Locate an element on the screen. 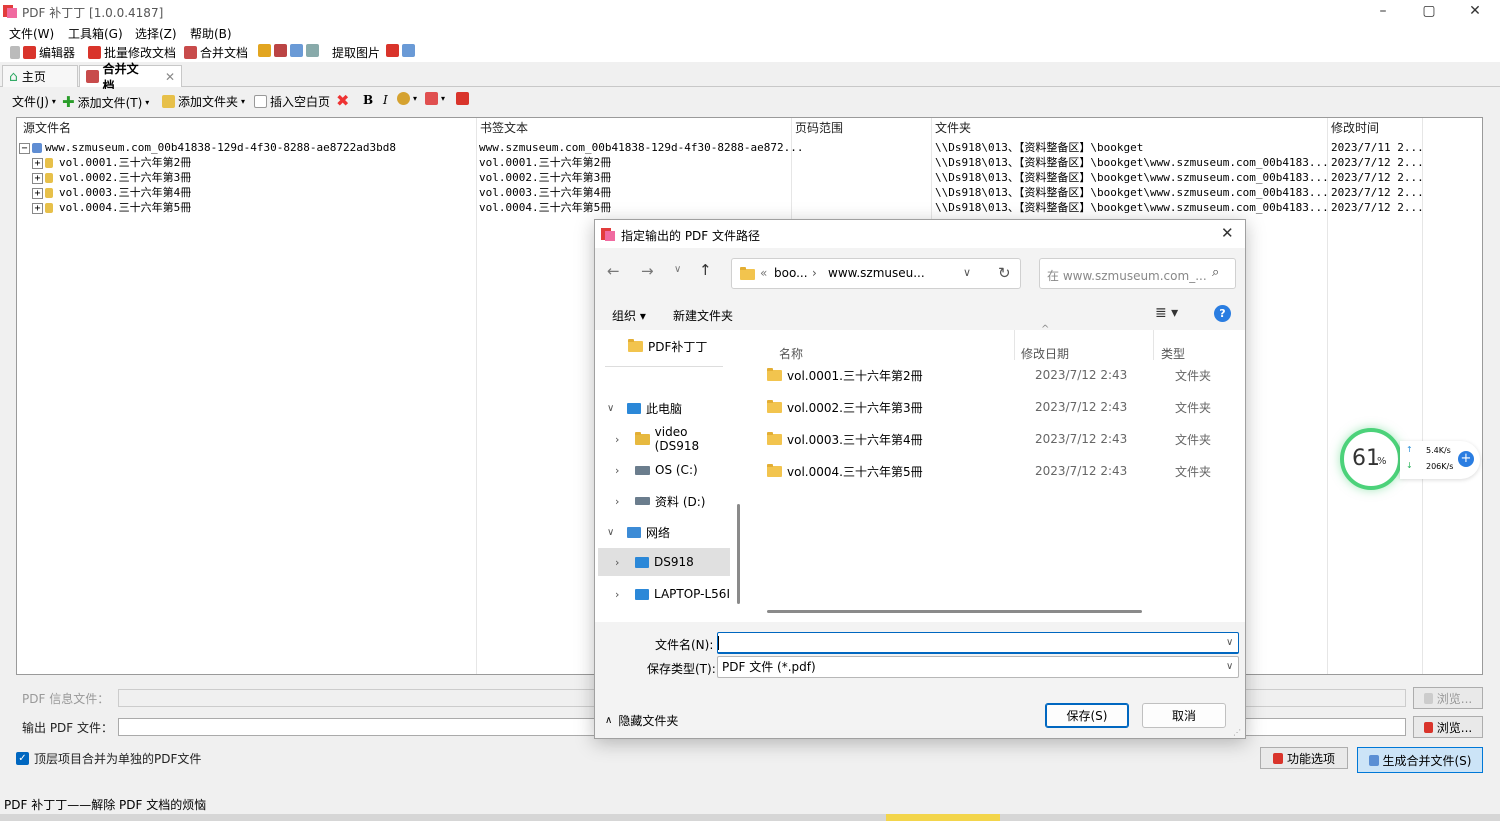  nav-item-laptop: › LAPTOP-L56I is located at coordinates (664, 594).